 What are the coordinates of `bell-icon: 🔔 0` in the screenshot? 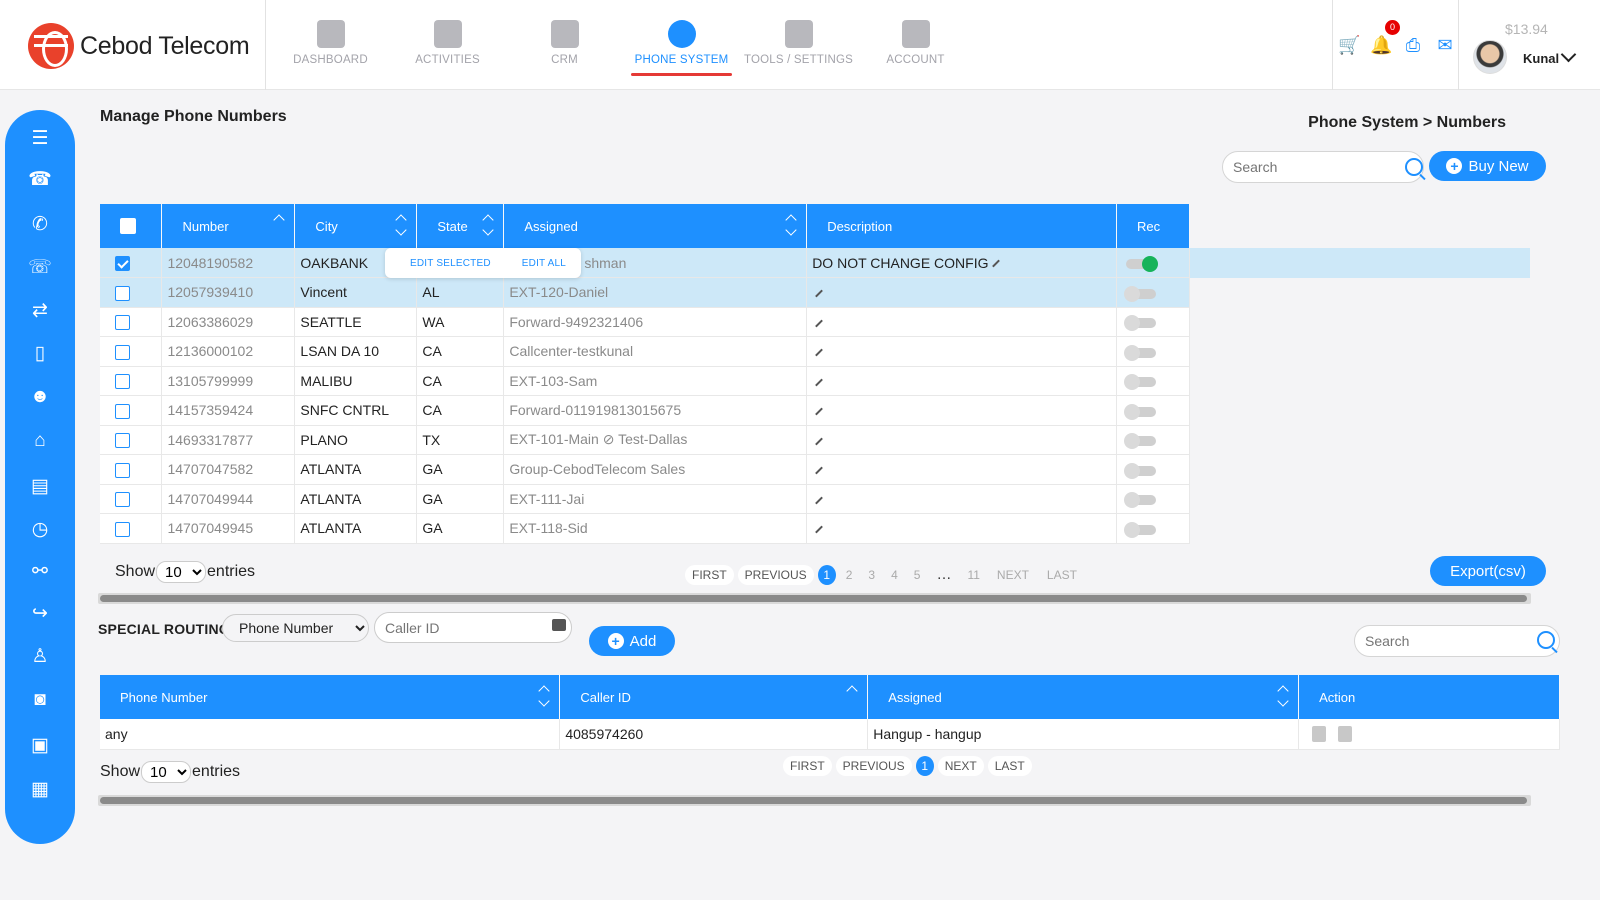 It's located at (1385, 38).